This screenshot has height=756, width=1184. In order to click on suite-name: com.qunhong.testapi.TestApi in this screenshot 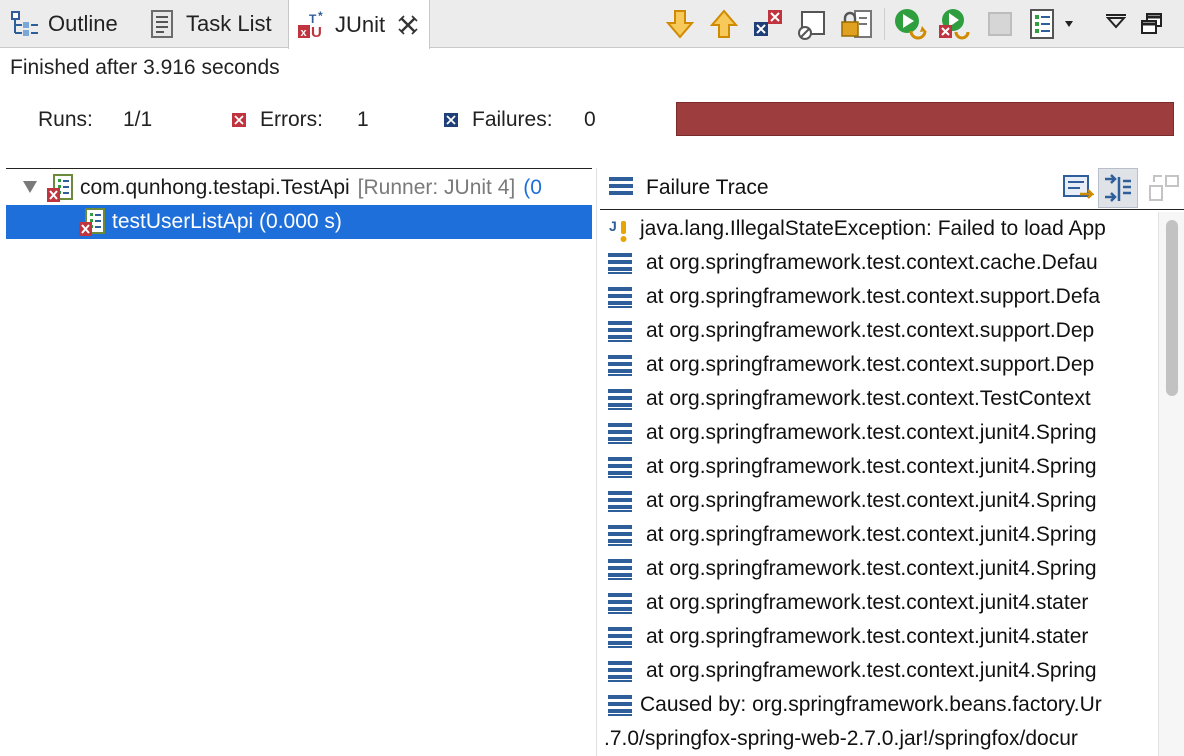, I will do `click(215, 187)`.